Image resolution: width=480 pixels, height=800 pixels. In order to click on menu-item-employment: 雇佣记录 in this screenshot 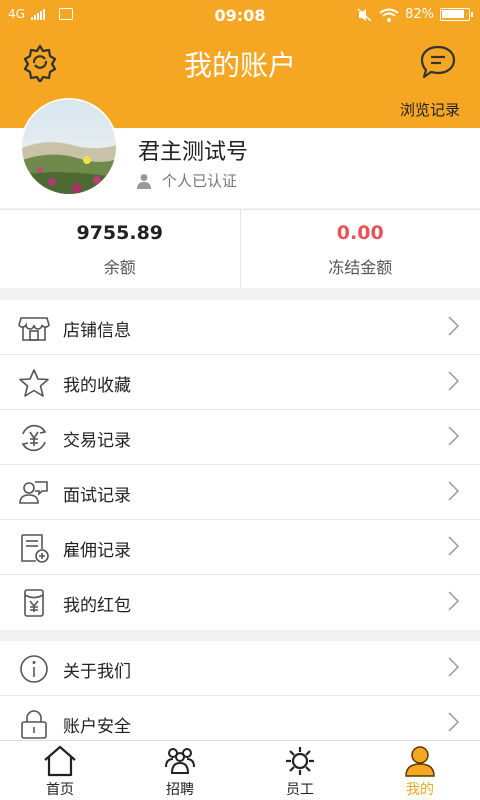, I will do `click(240, 547)`.